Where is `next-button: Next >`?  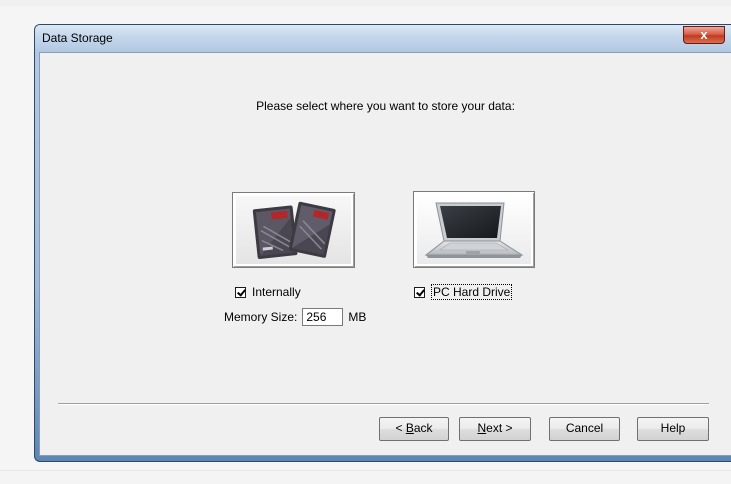 next-button: Next > is located at coordinates (495, 429).